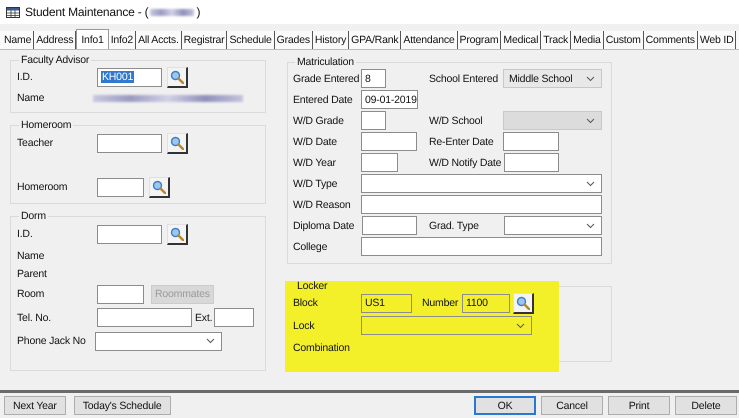  I want to click on tab: Grades, so click(293, 40).